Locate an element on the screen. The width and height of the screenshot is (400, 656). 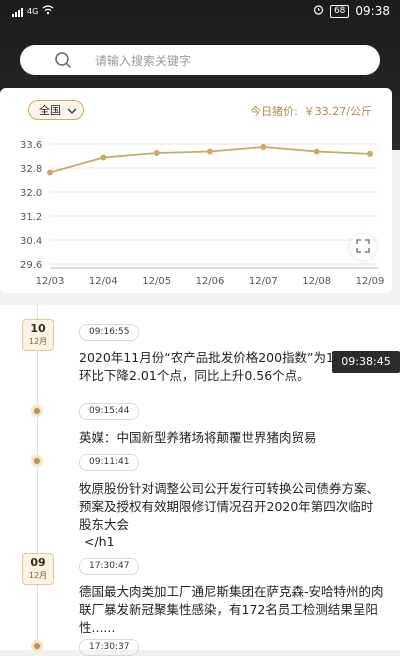
y-tick-label: 33.6 is located at coordinates (31, 145).